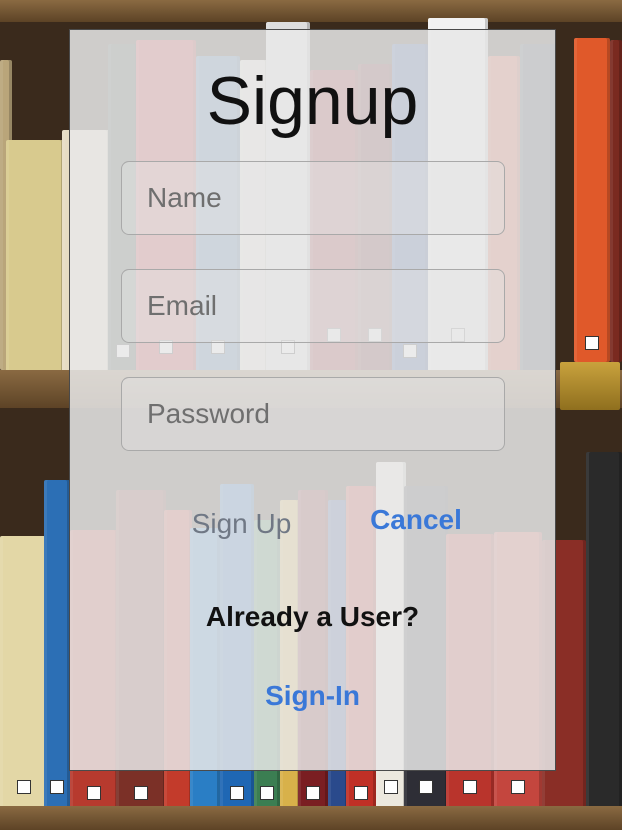 This screenshot has width=622, height=830. Describe the element at coordinates (312, 616) in the screenshot. I see `already-user-label: Already a User?` at that location.